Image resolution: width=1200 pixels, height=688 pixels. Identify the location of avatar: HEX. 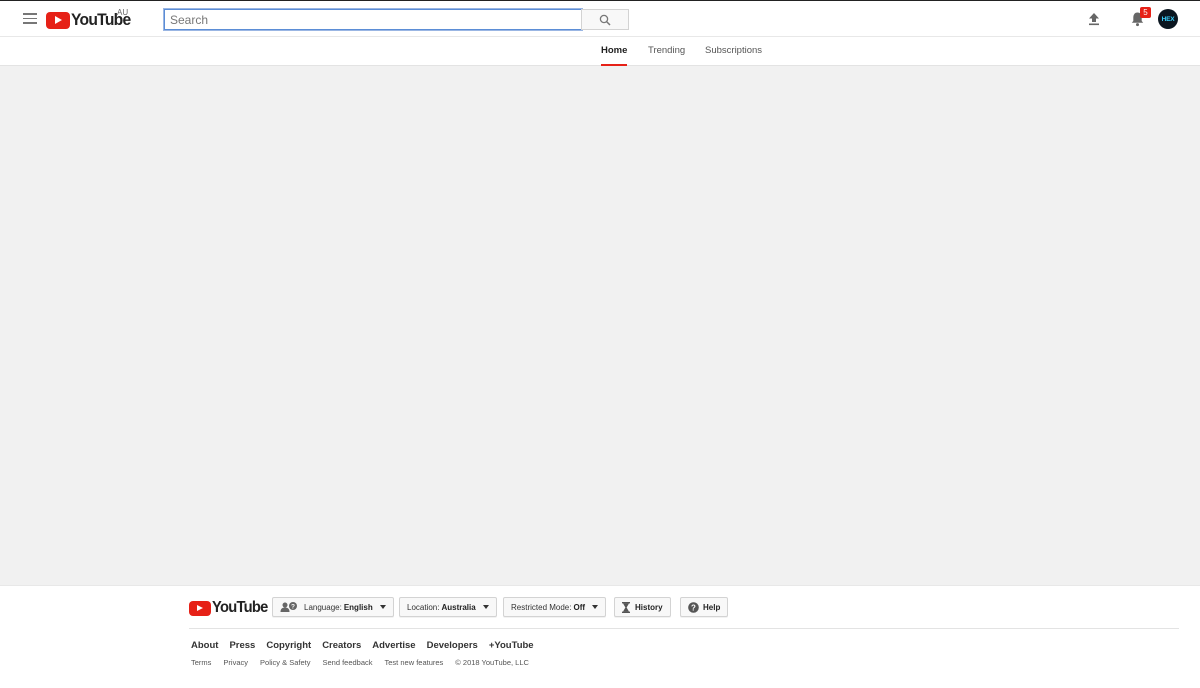
(1168, 19).